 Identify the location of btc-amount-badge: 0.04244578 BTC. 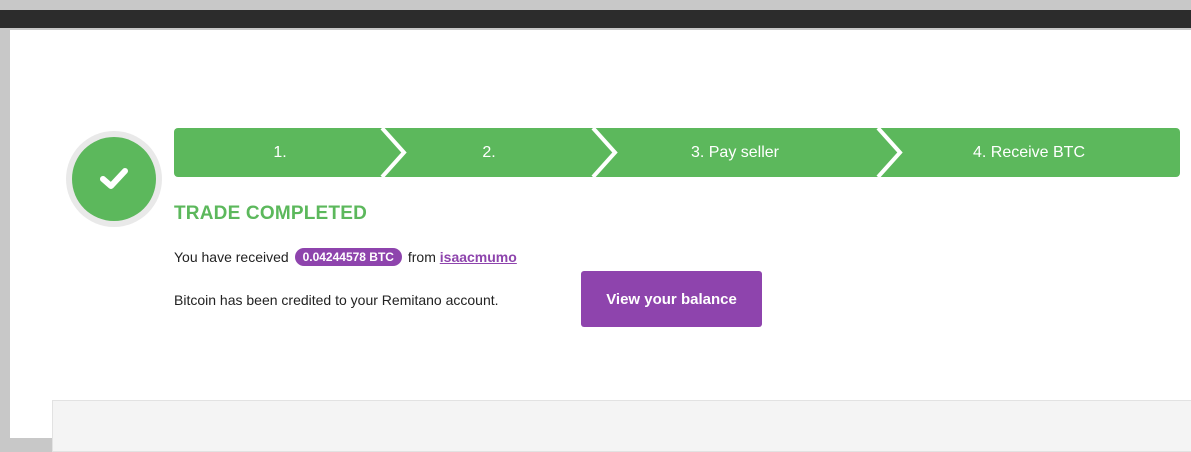
(348, 257).